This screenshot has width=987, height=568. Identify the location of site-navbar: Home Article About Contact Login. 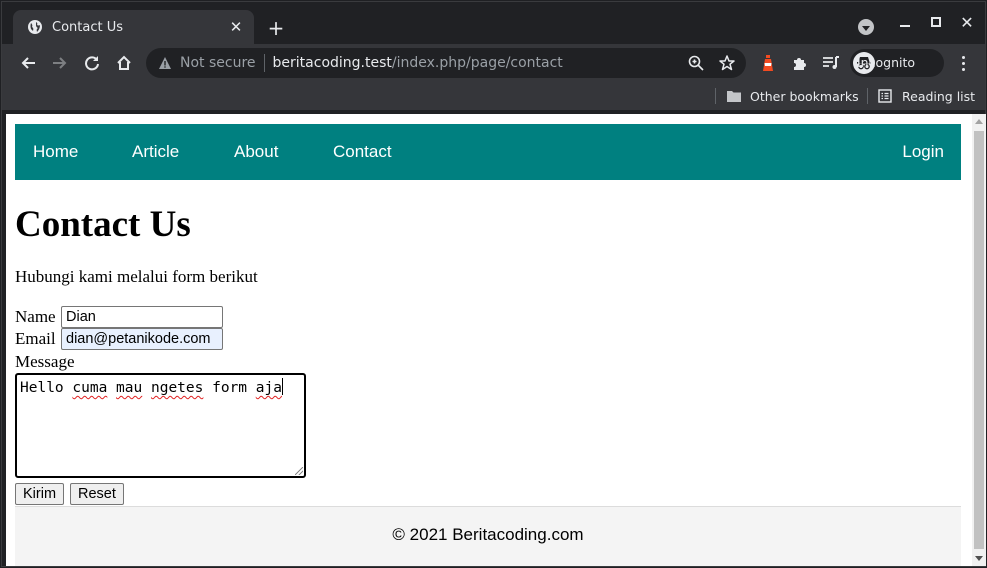
(488, 152).